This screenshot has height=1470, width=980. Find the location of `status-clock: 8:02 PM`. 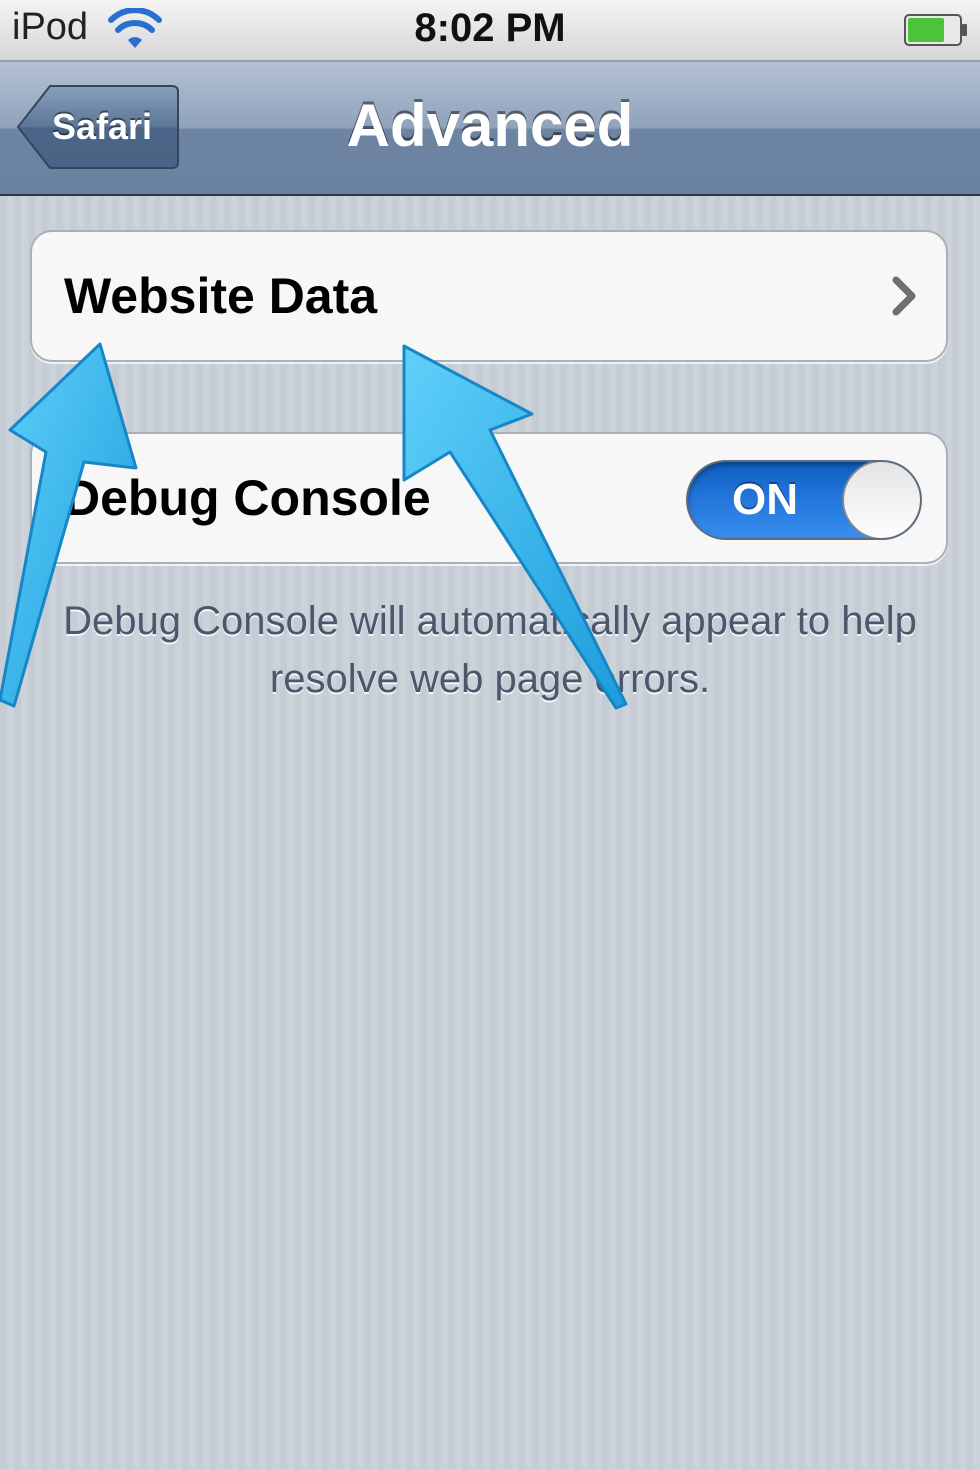

status-clock: 8:02 PM is located at coordinates (490, 28).